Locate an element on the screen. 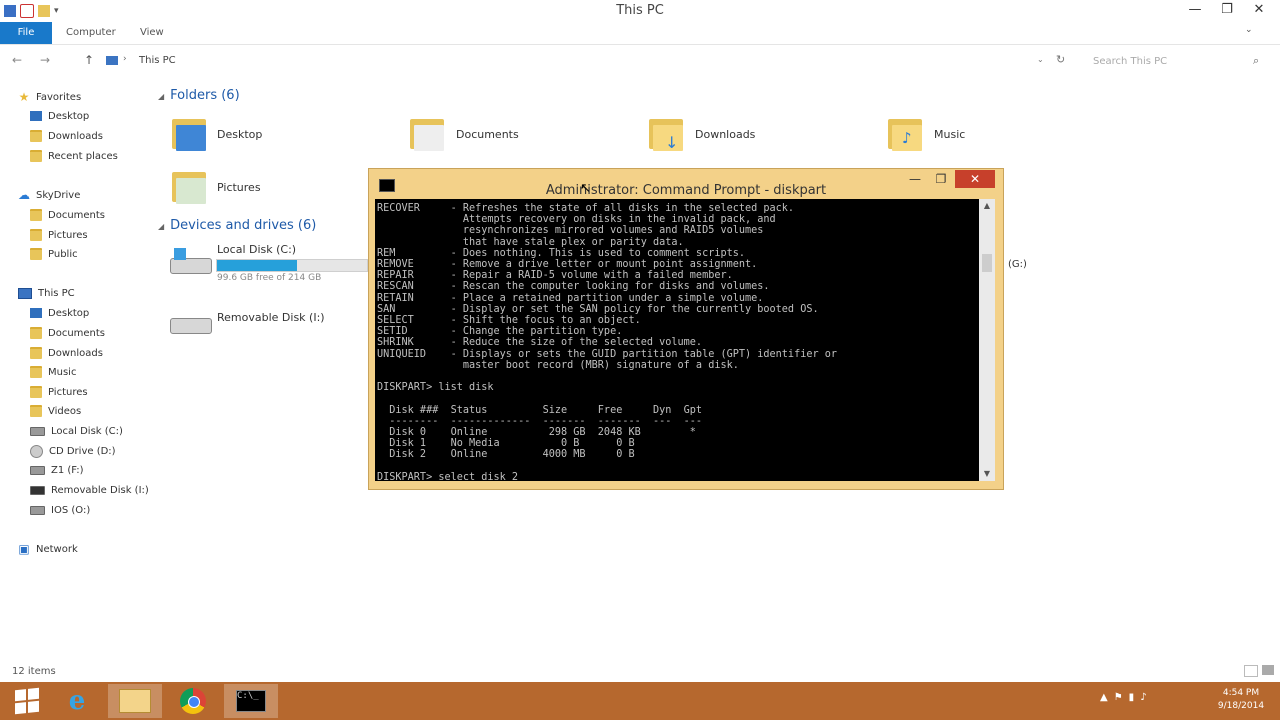 The width and height of the screenshot is (1280, 720). nav-pc-cd-drive: CD Drive (D:) is located at coordinates (73, 451).